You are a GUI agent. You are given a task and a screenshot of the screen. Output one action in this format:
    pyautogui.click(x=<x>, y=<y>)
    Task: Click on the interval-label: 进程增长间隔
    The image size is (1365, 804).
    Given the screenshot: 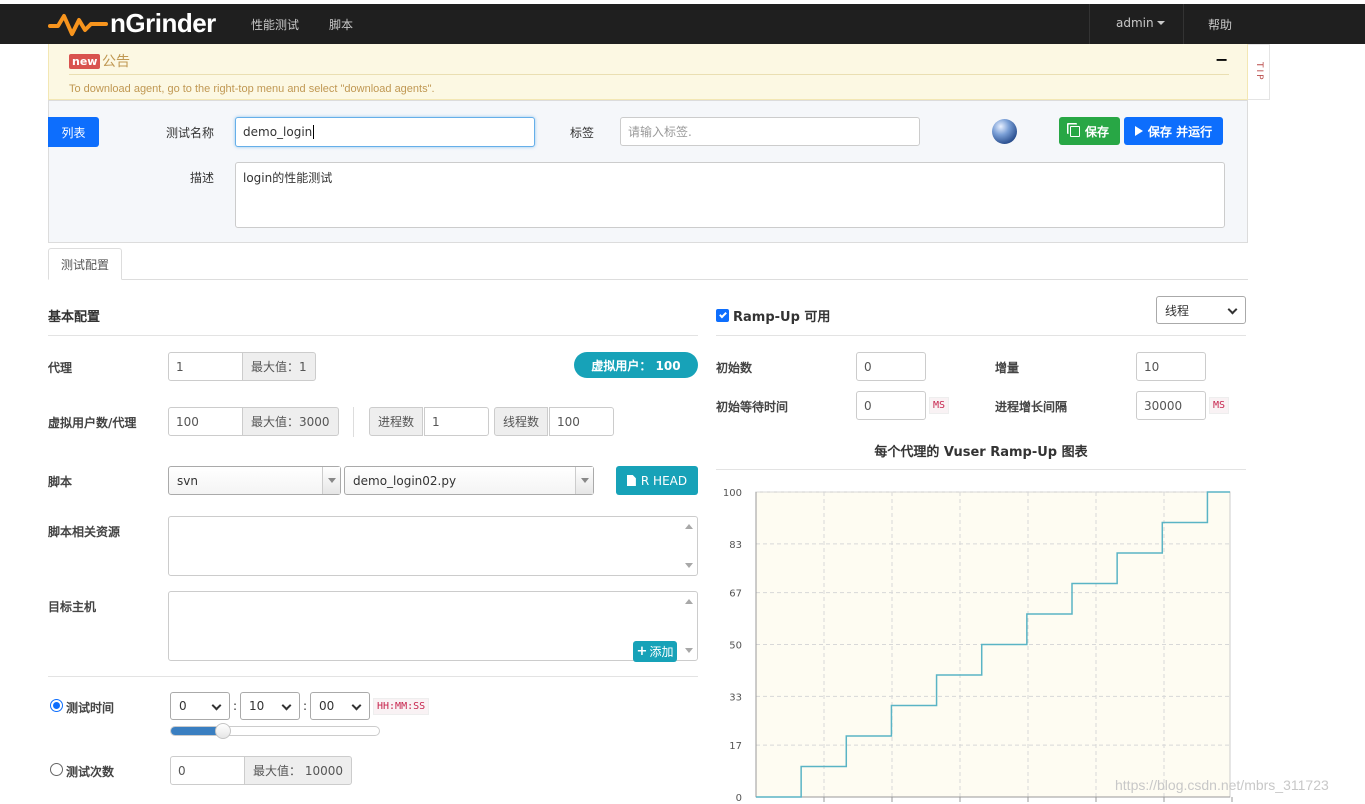 What is the action you would take?
    pyautogui.click(x=1031, y=407)
    